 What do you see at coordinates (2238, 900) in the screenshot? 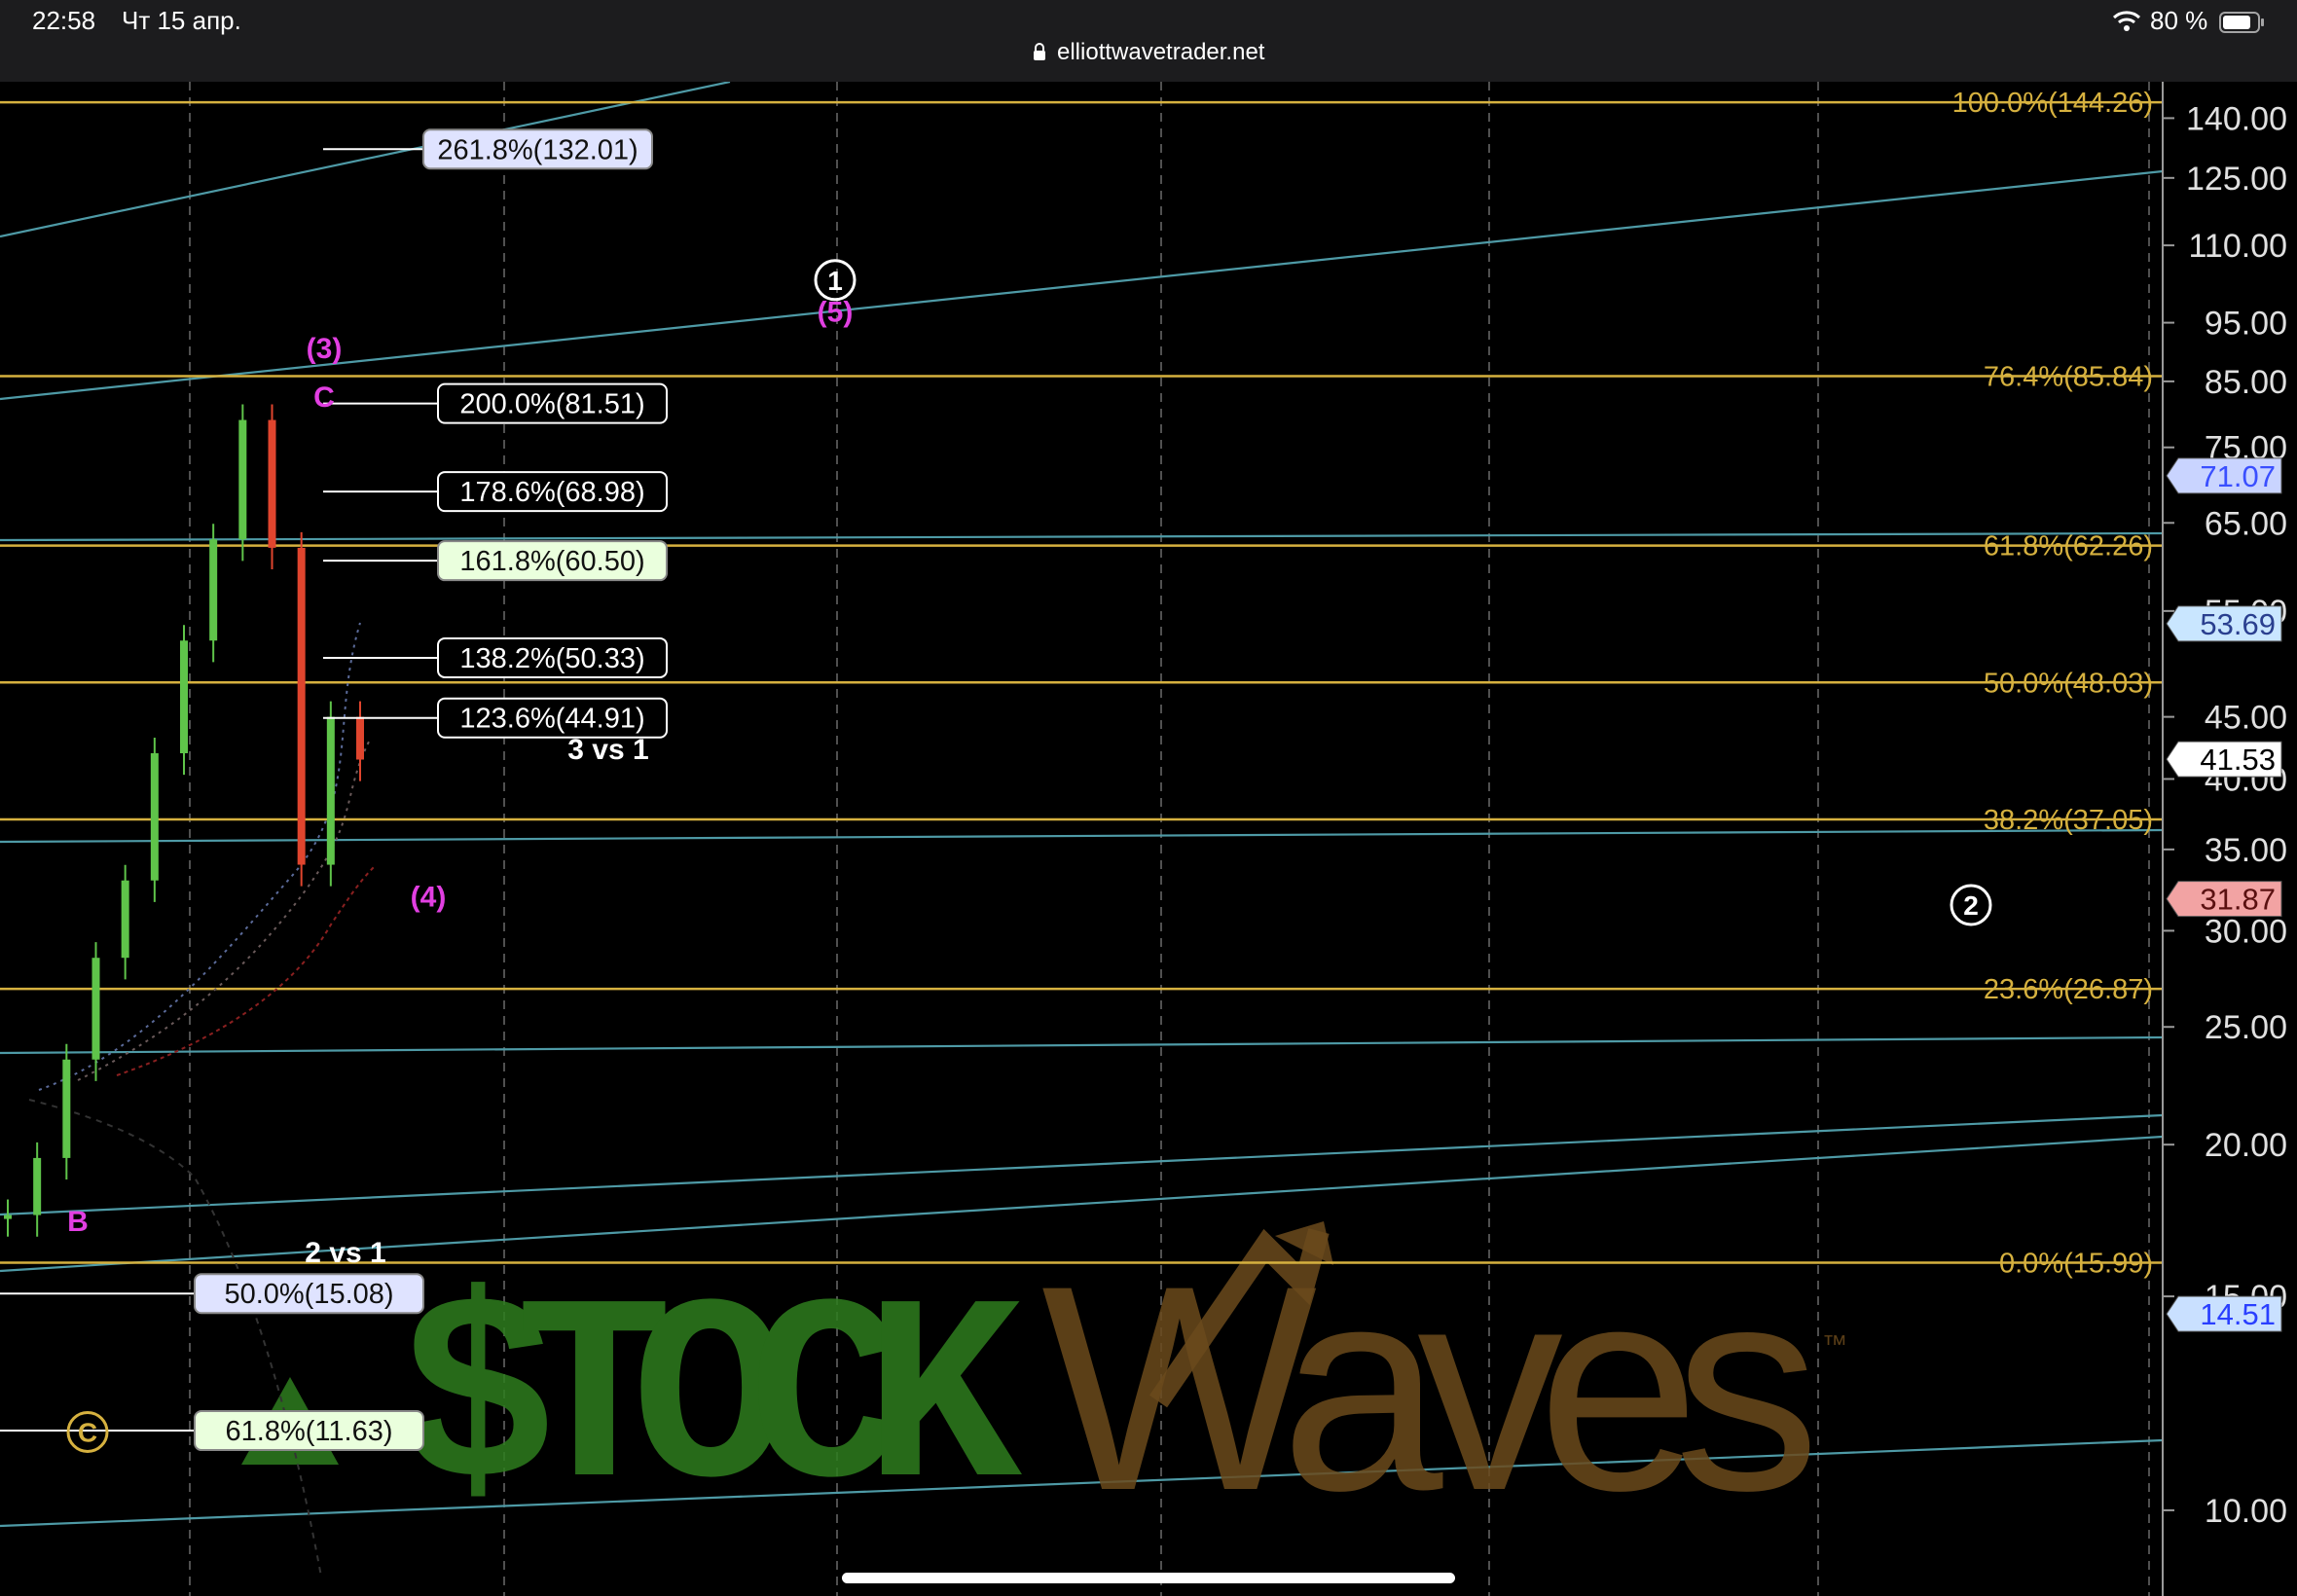
I see `price-tag-label-3: 31.87` at bounding box center [2238, 900].